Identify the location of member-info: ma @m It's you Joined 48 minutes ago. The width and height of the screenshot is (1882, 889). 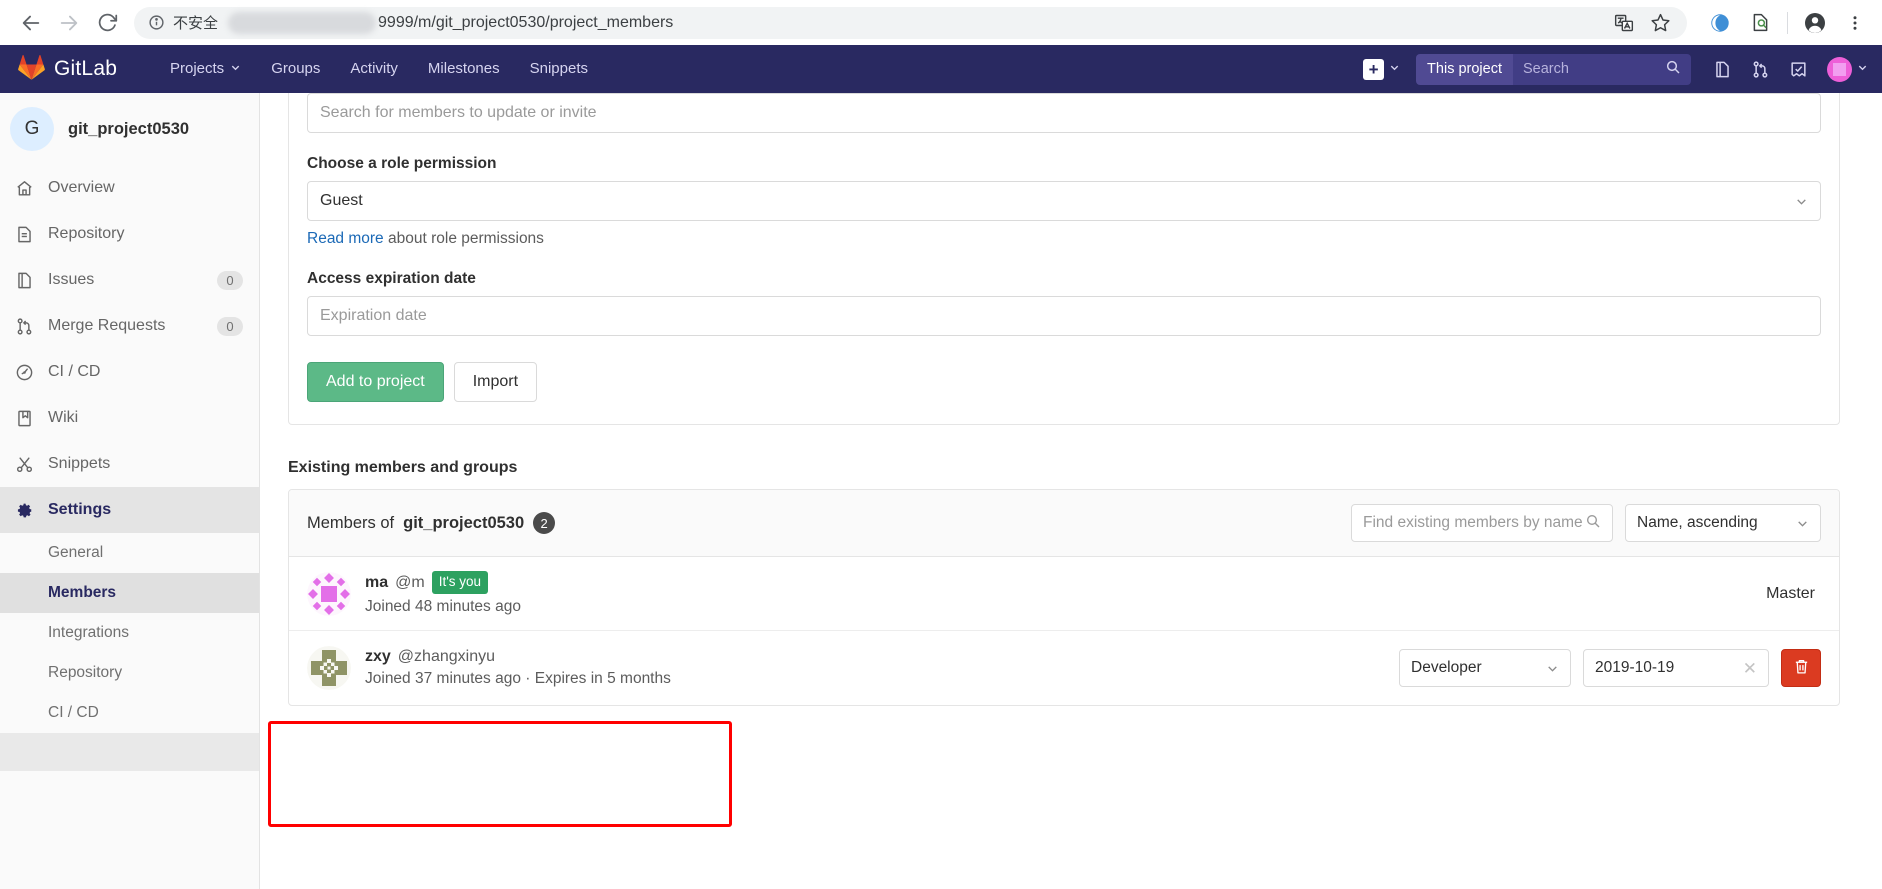
(1065, 593).